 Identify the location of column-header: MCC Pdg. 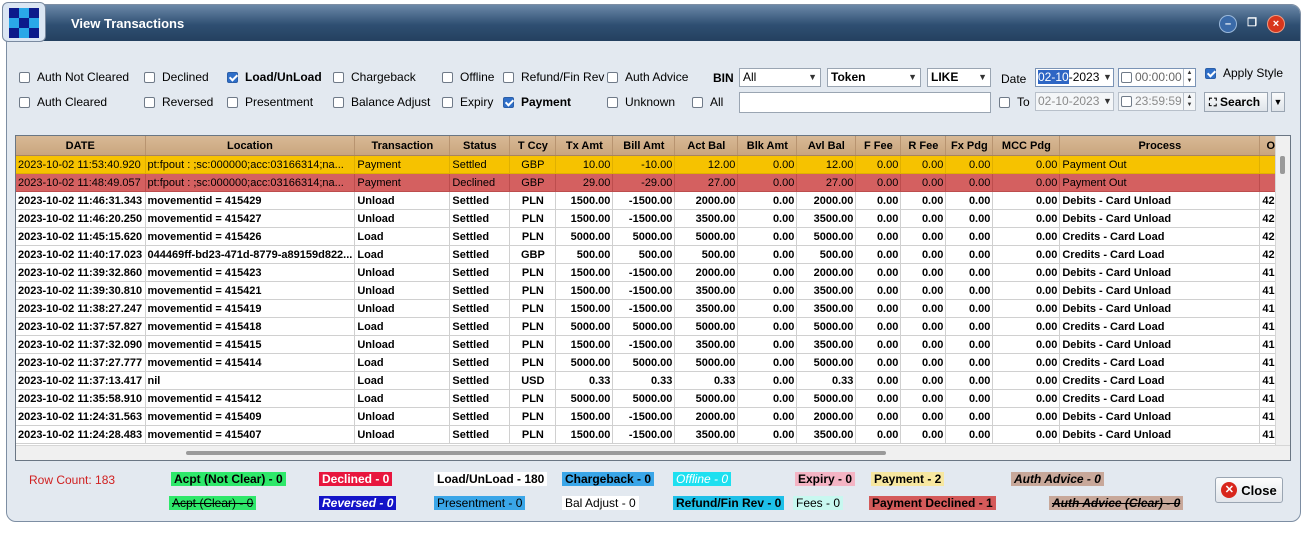
(1026, 146).